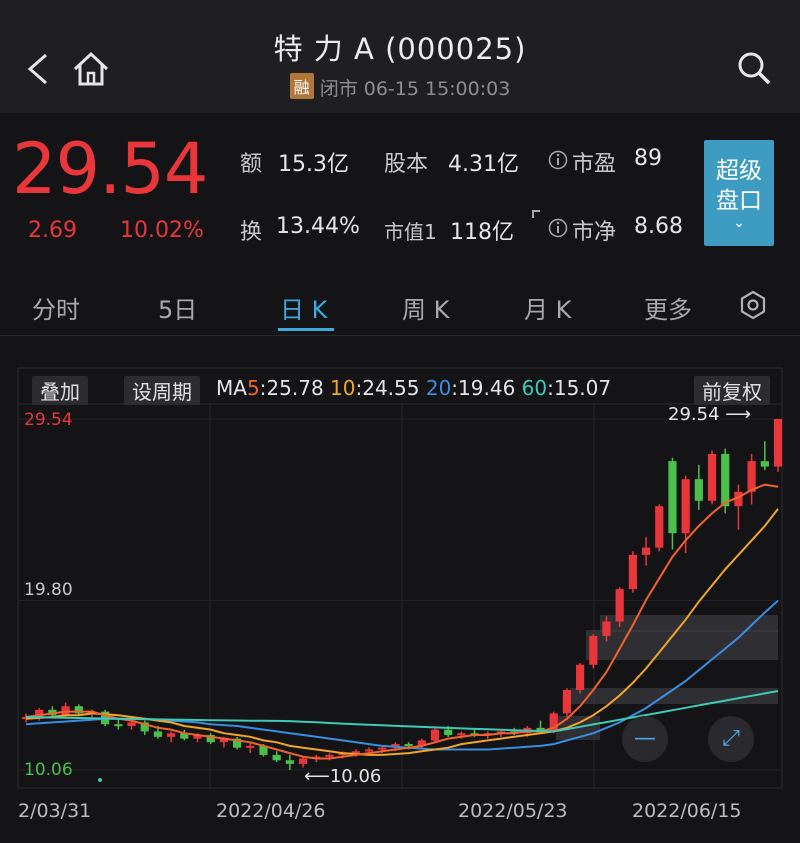 The width and height of the screenshot is (800, 843). I want to click on x-axis-label-3: 2022/05/23, so click(513, 811).